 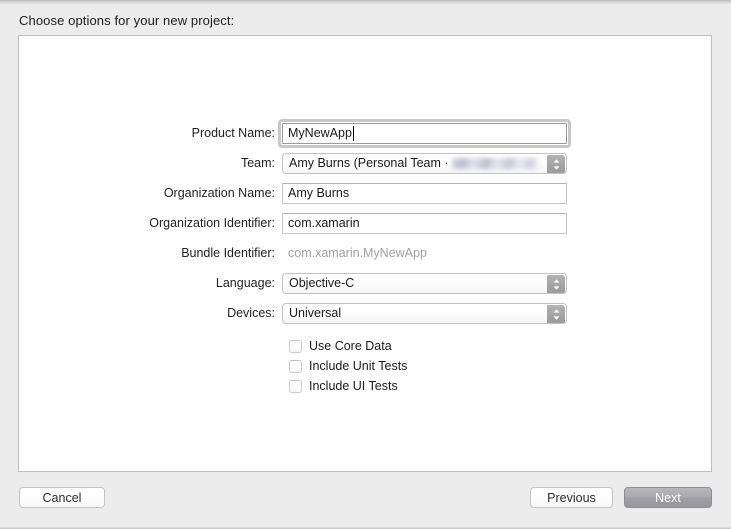 I want to click on include-unit-tests-checkbox, so click(x=295, y=366).